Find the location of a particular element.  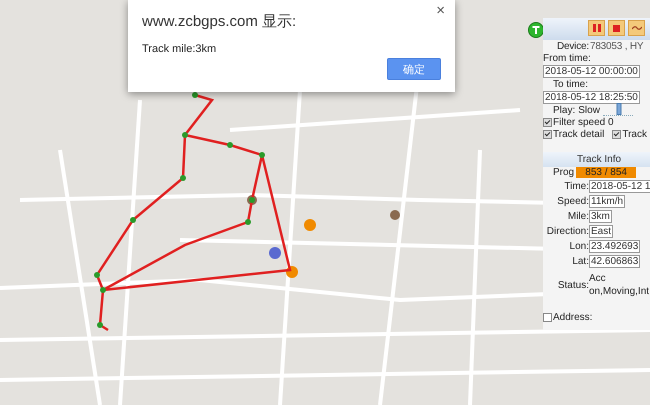

option-label: Track detail is located at coordinates (578, 134).